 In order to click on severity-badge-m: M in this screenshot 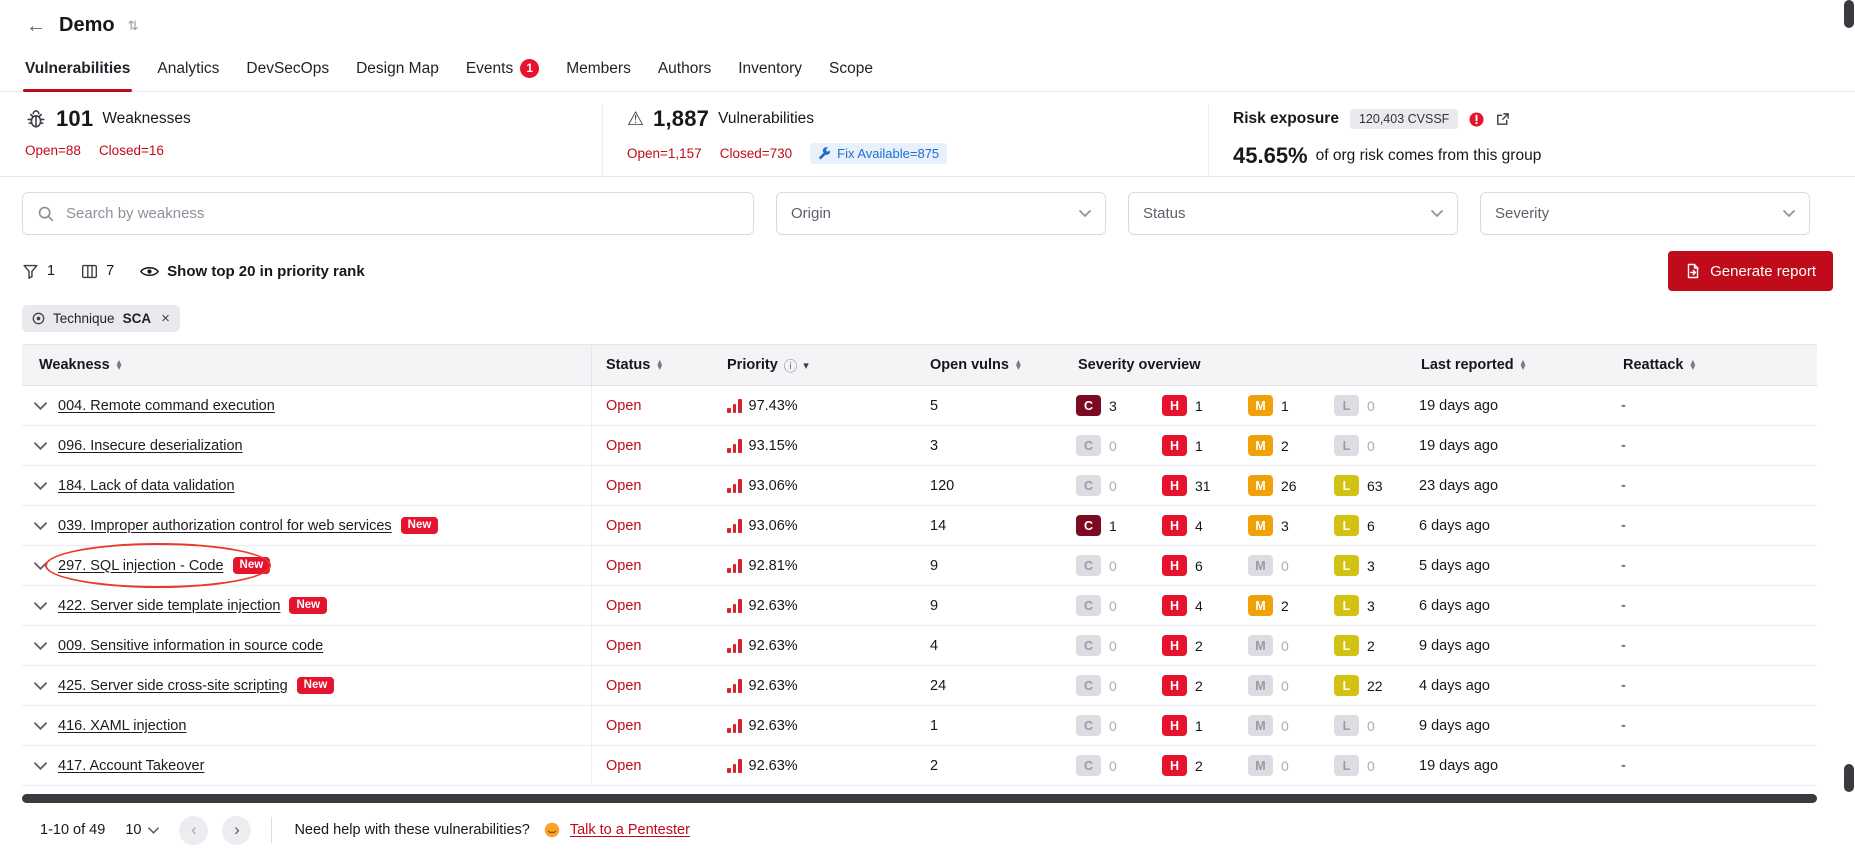, I will do `click(1260, 765)`.